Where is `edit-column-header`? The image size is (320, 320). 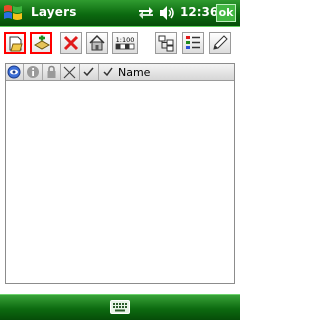
edit-column-header is located at coordinates (70, 72).